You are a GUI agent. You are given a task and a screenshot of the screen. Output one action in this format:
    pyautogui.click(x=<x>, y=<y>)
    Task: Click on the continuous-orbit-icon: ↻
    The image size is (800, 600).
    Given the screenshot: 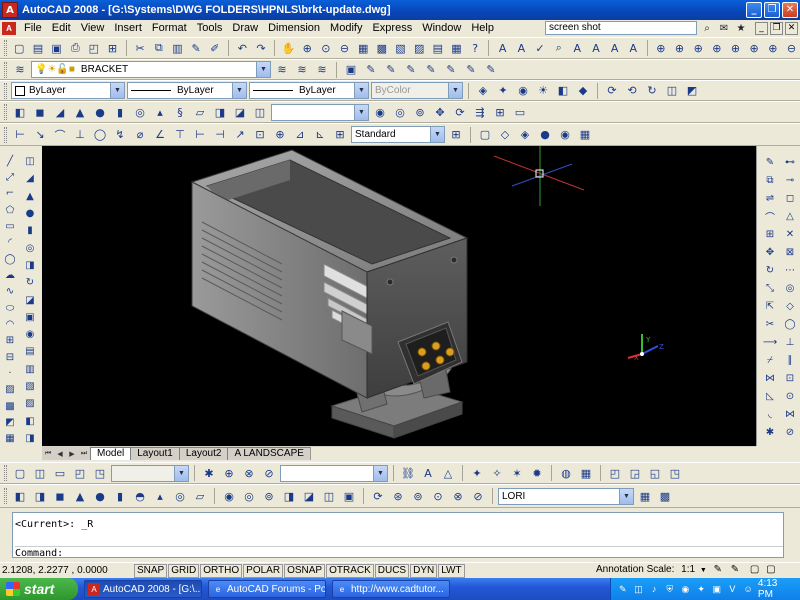 What is the action you would take?
    pyautogui.click(x=652, y=91)
    